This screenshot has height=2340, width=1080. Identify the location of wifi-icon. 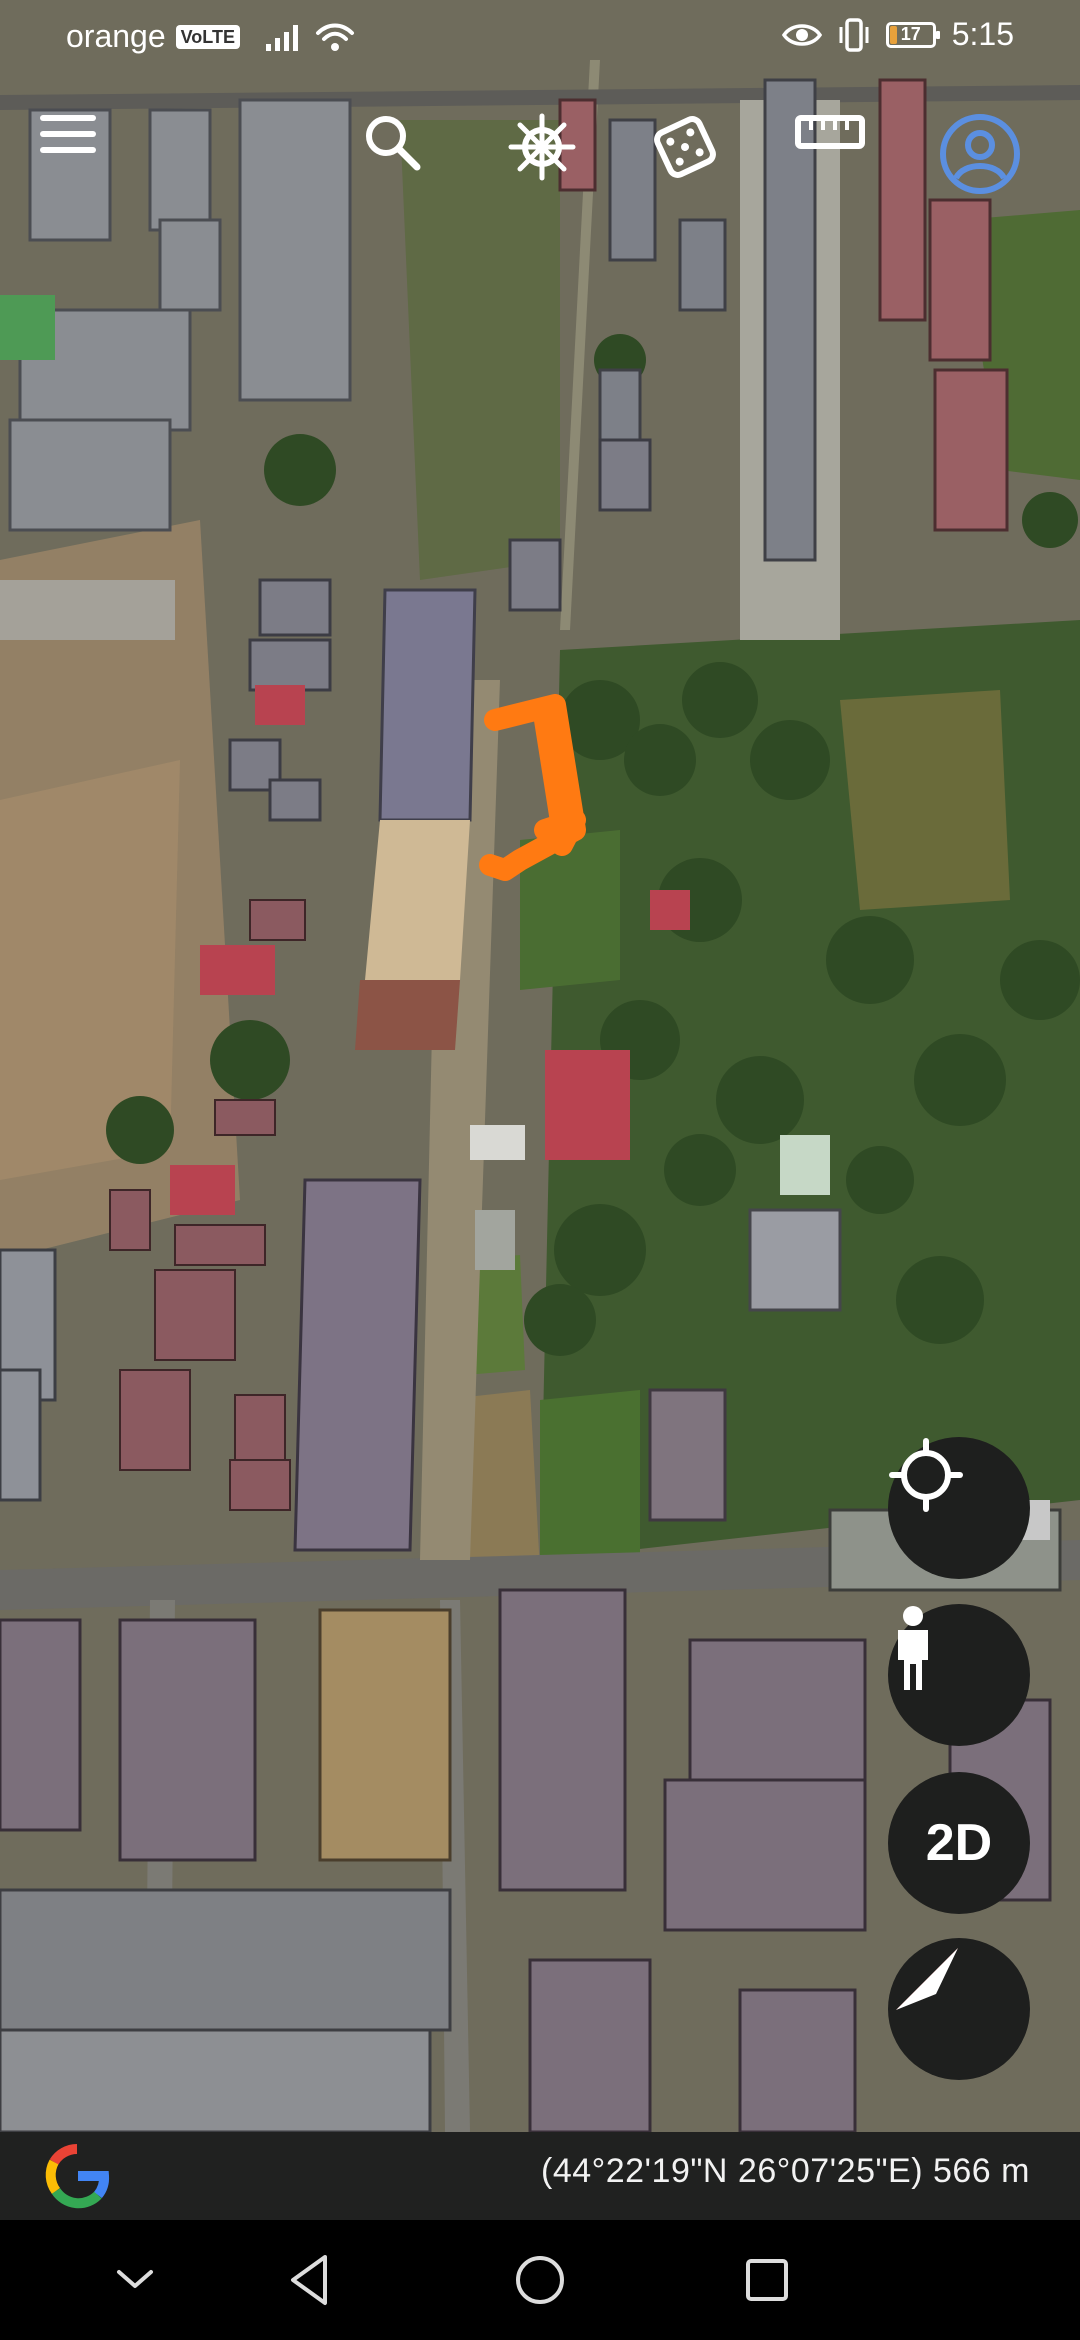
(334, 37).